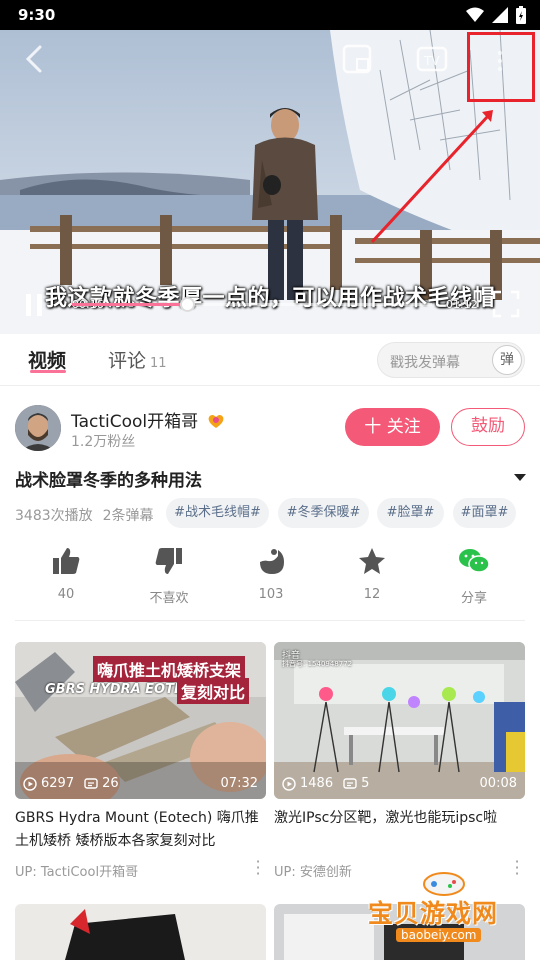  What do you see at coordinates (168, 561) in the screenshot?
I see `thumbs-down-icon` at bounding box center [168, 561].